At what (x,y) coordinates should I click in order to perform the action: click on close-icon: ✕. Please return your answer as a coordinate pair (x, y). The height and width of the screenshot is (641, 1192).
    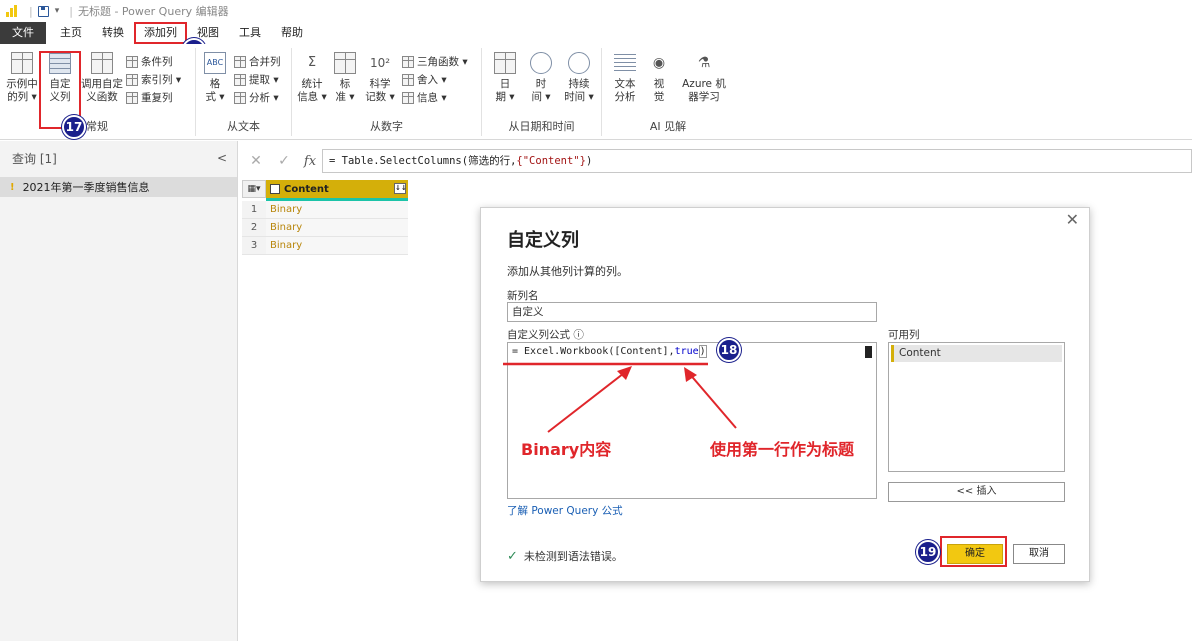
    Looking at the image, I should click on (1072, 219).